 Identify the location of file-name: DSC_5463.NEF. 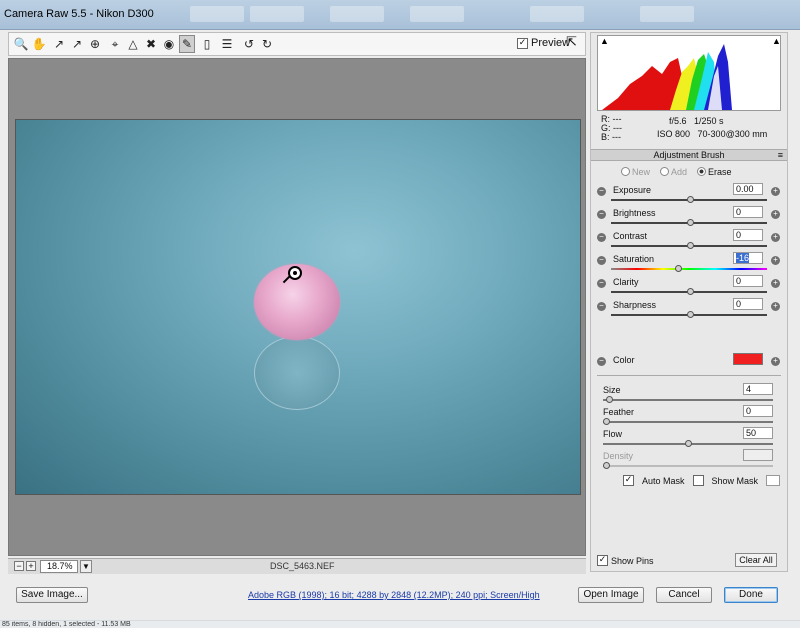
(302, 566).